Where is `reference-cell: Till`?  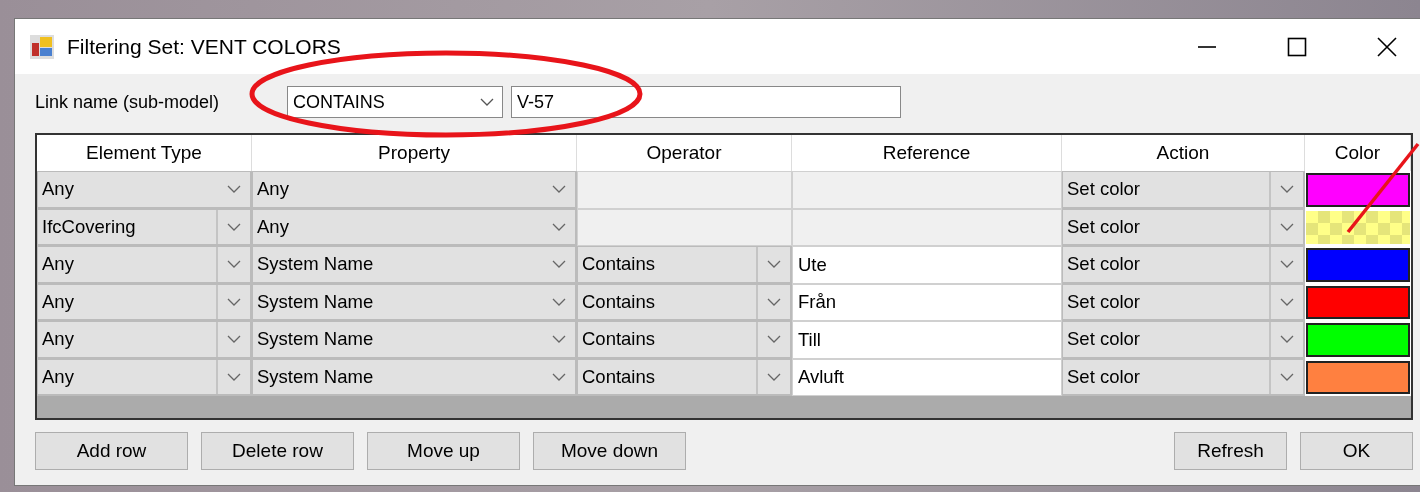 reference-cell: Till is located at coordinates (927, 340).